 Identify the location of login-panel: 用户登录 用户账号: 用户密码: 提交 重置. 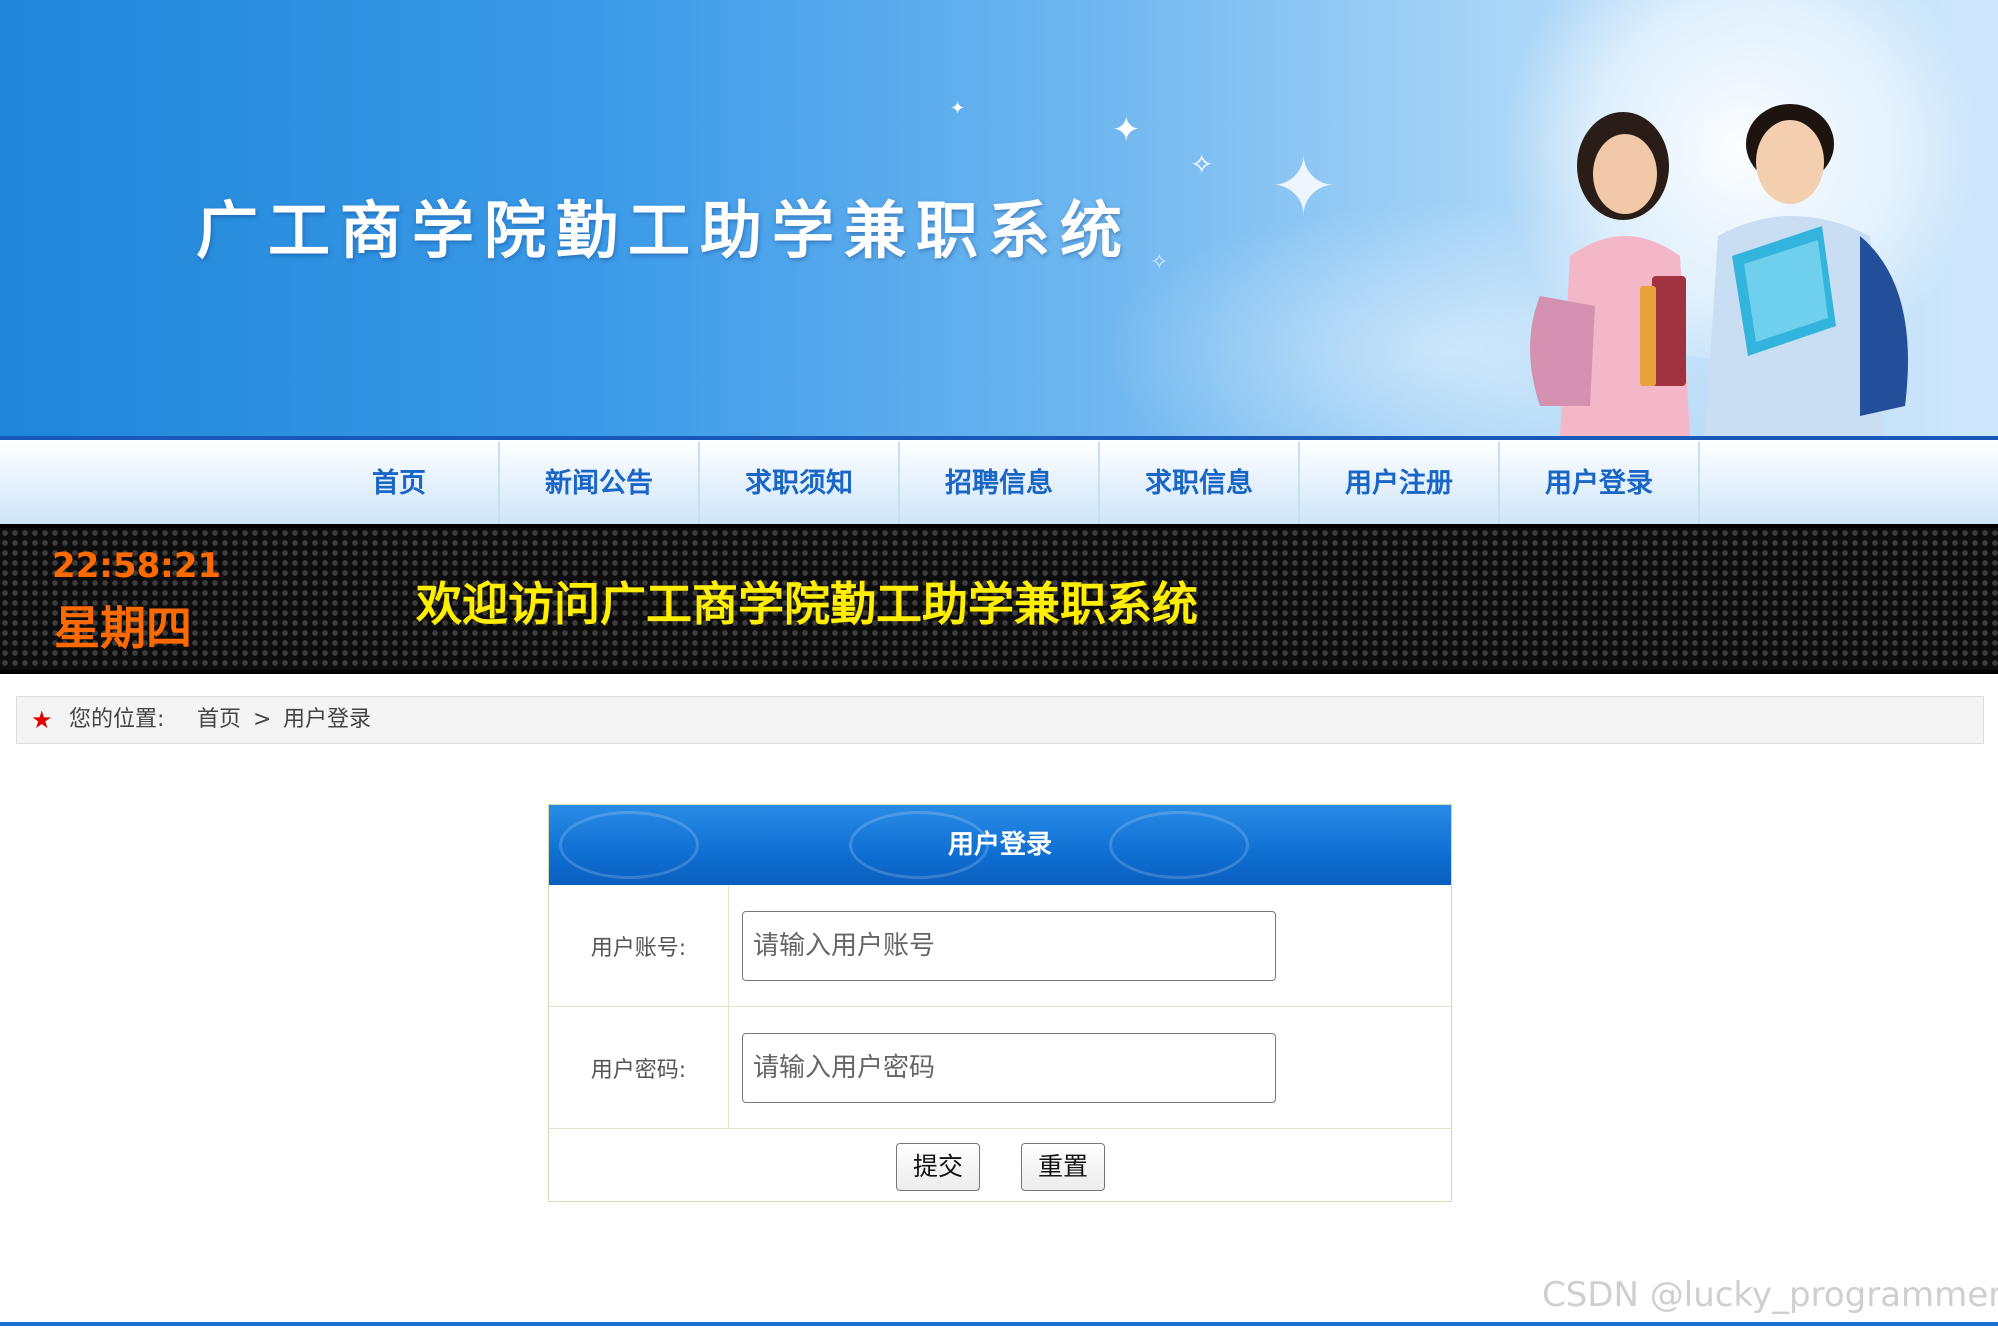
(1000, 1003).